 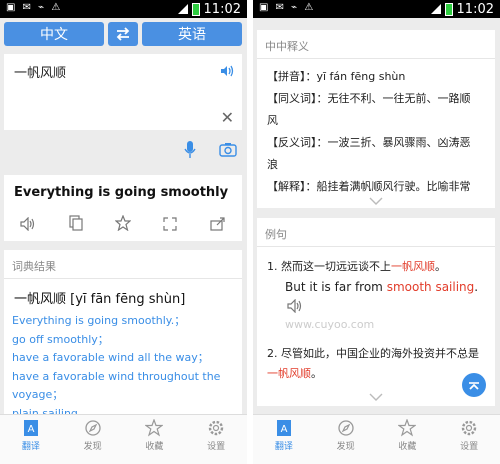 I want to click on swap-languages-button, so click(x=123, y=34).